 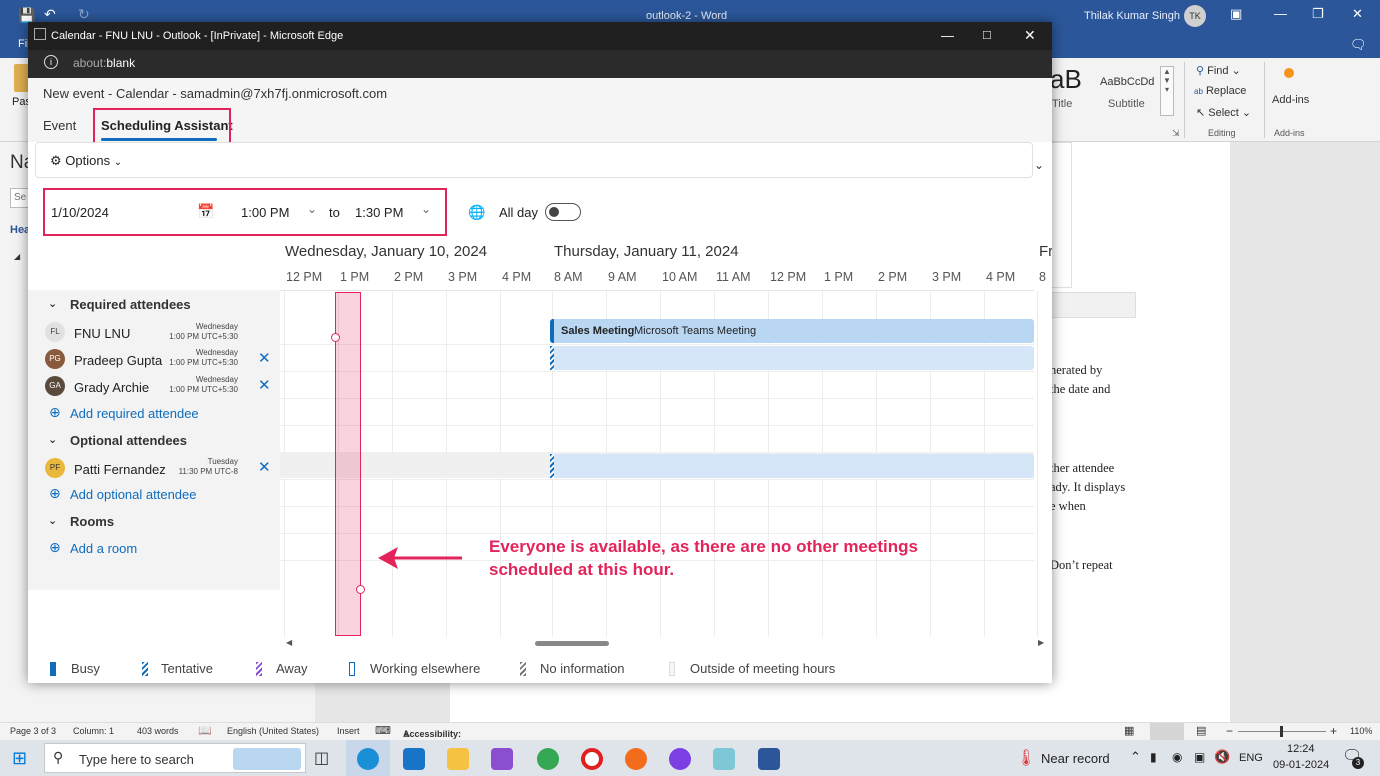 What do you see at coordinates (1201, 730) in the screenshot?
I see `web-layout-icon: ▤` at bounding box center [1201, 730].